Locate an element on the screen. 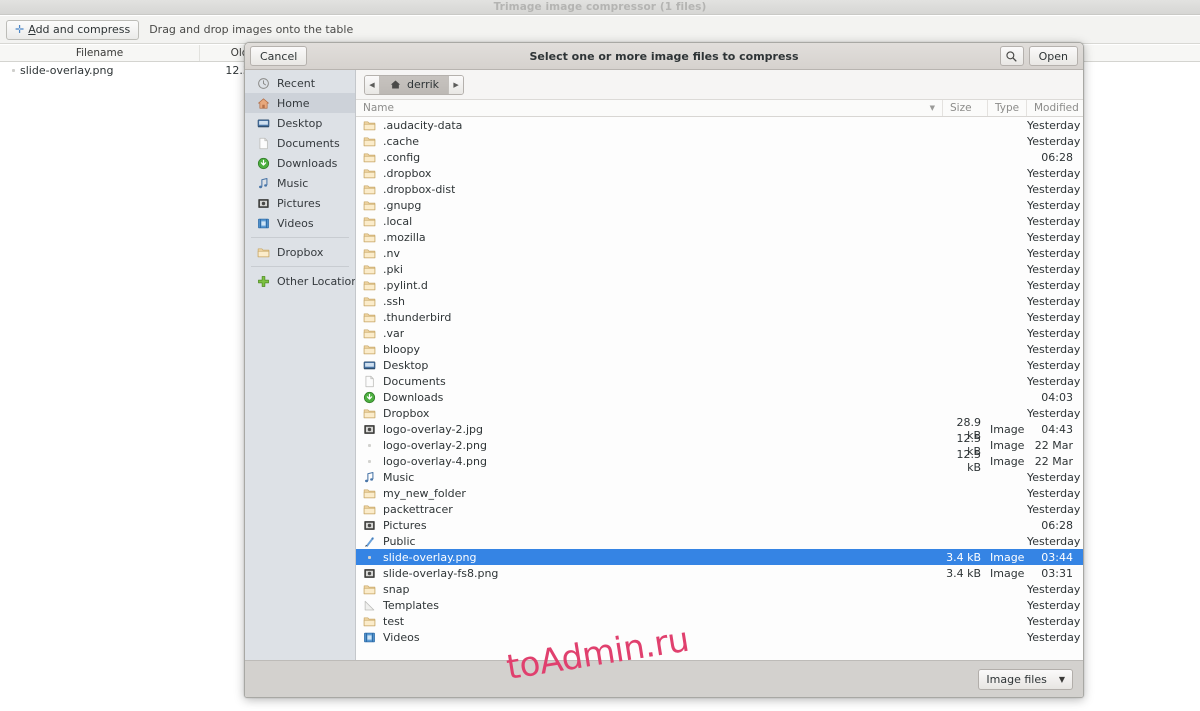 This screenshot has height=711, width=1200. file-list-row: Downloads 04:03 is located at coordinates (719, 397).